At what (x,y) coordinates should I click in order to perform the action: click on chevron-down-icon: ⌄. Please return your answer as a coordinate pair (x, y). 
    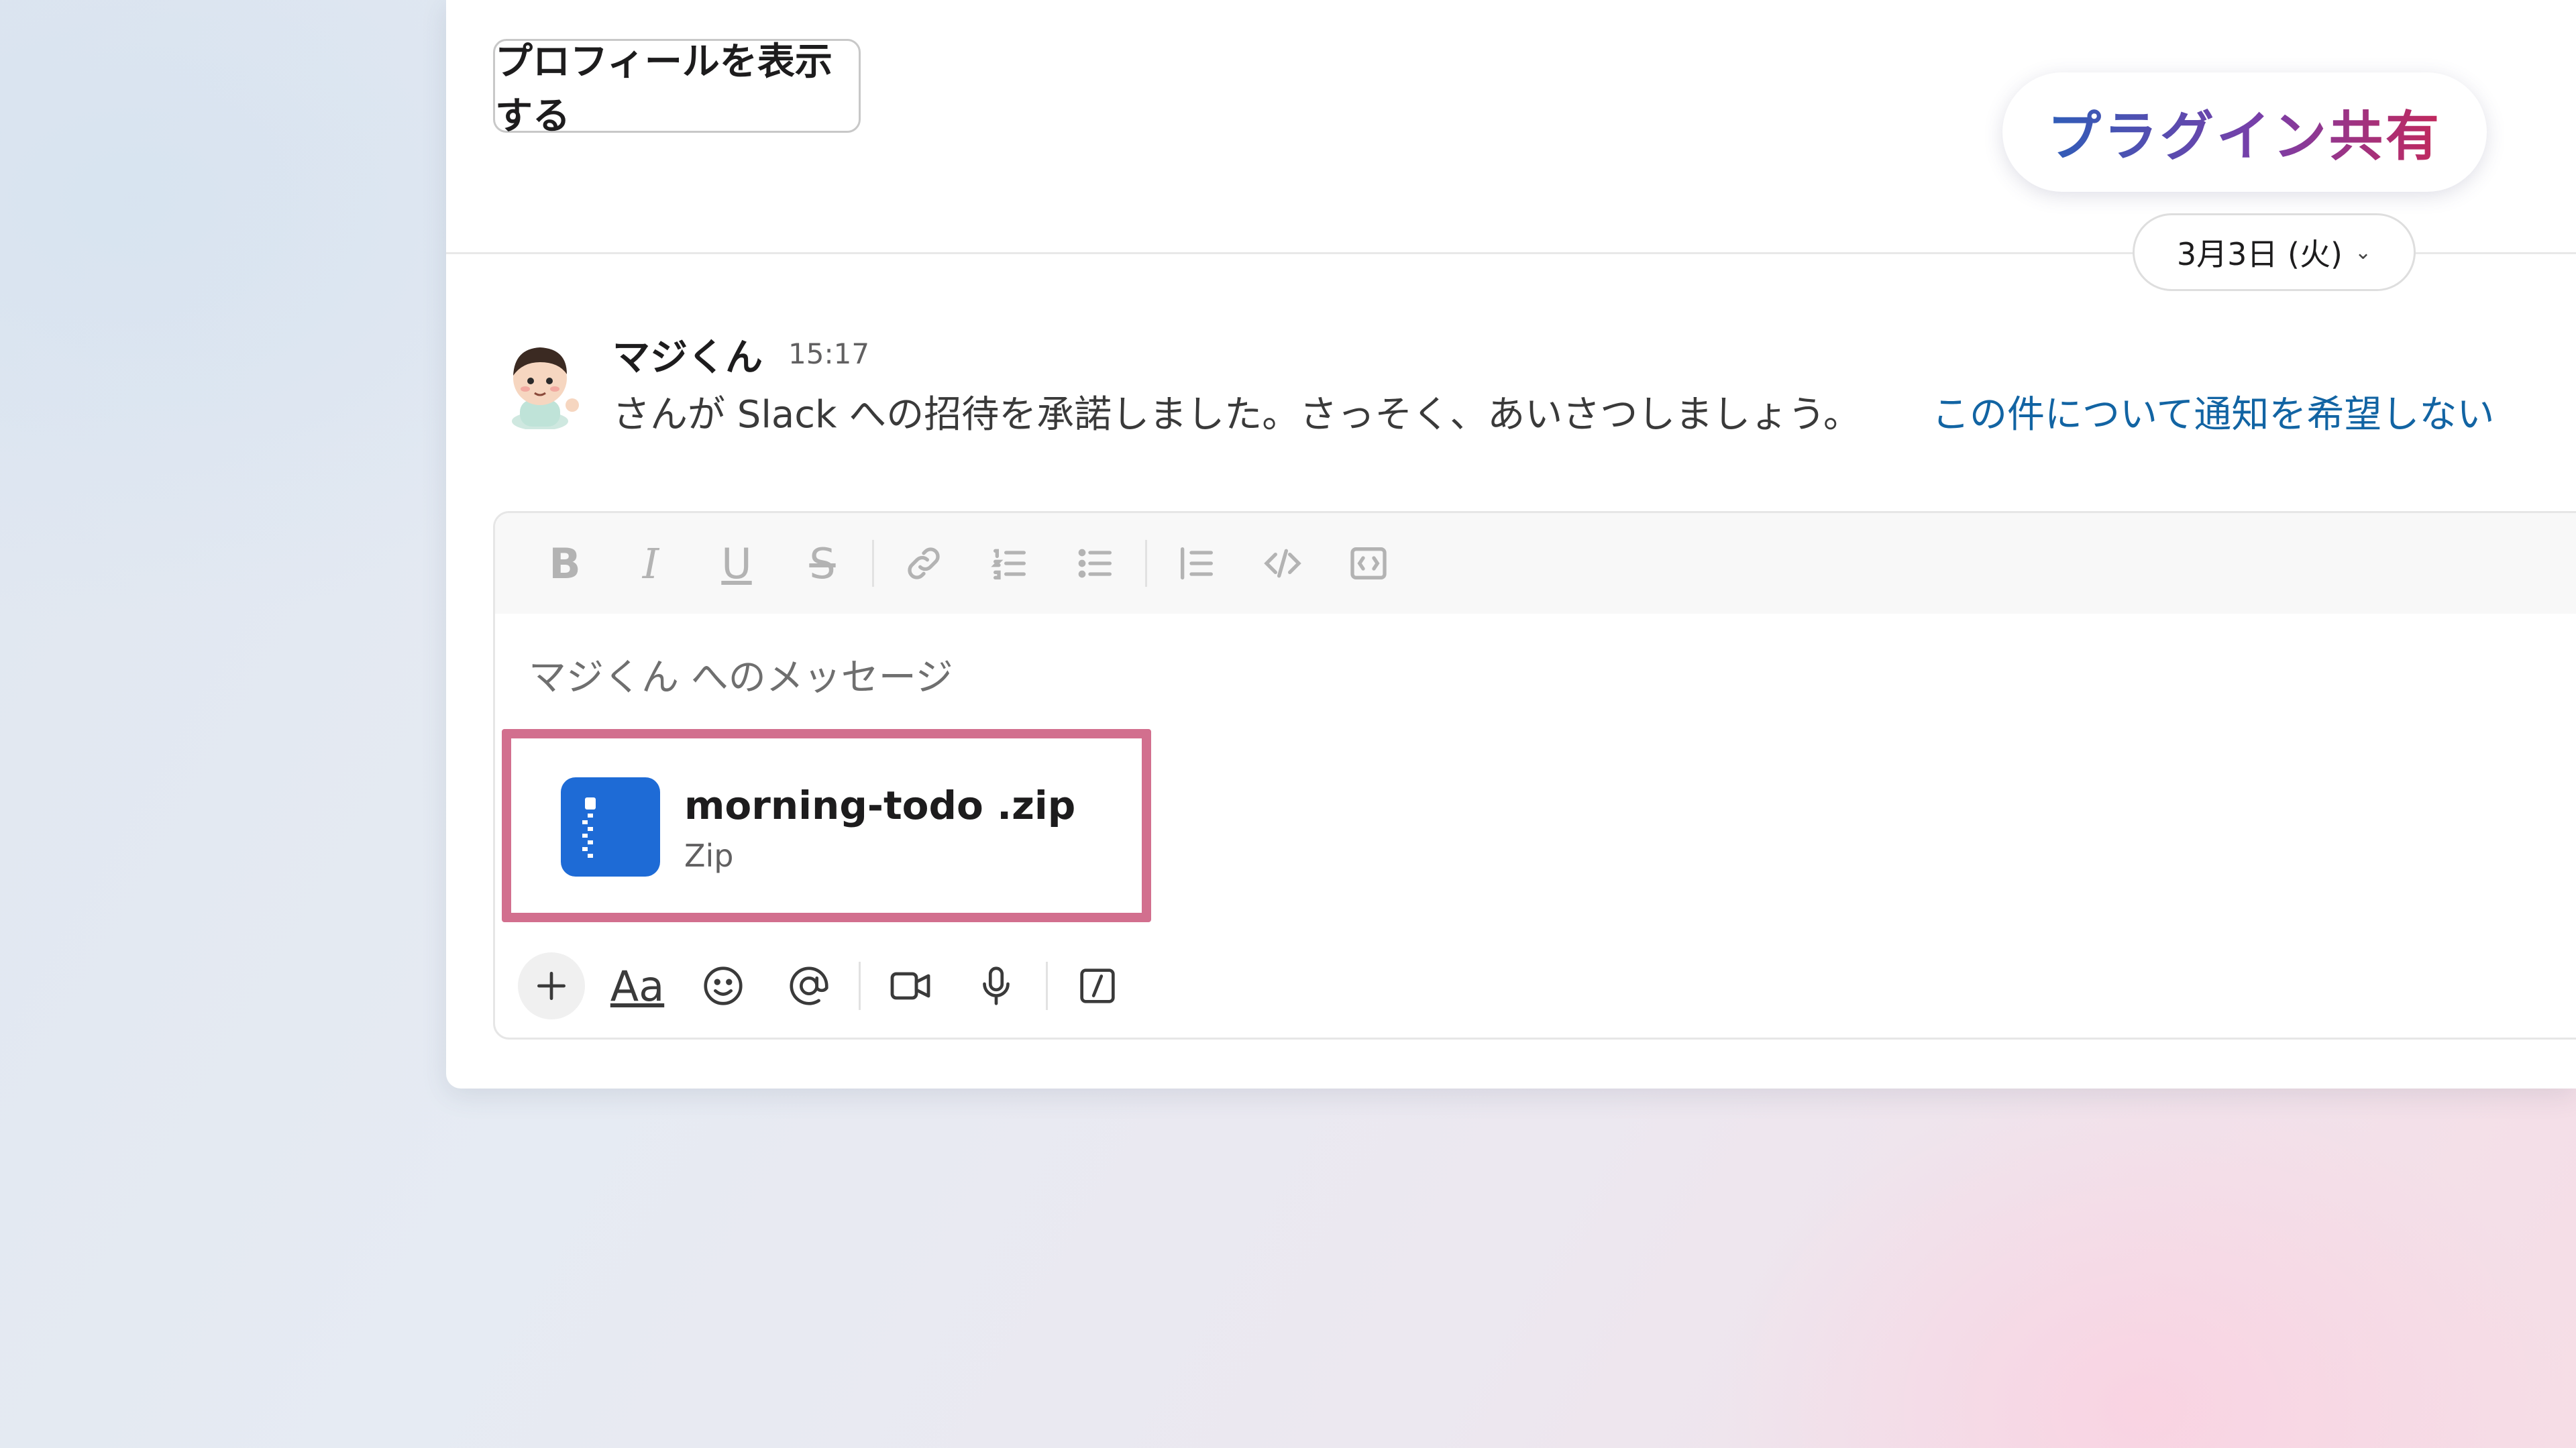
    Looking at the image, I should click on (2363, 252).